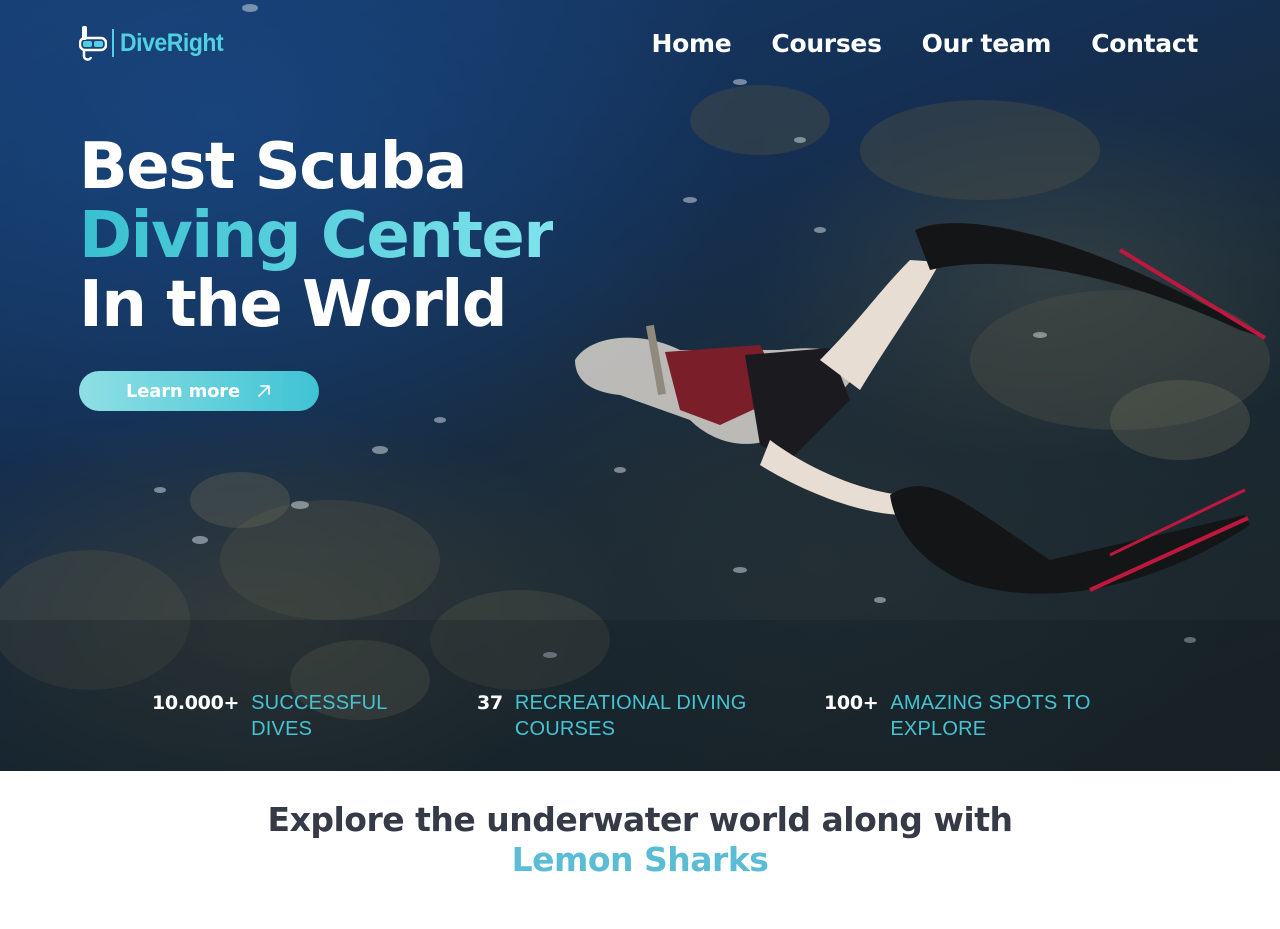  What do you see at coordinates (640, 859) in the screenshot?
I see `explore-title-accent: Lemon Sharks` at bounding box center [640, 859].